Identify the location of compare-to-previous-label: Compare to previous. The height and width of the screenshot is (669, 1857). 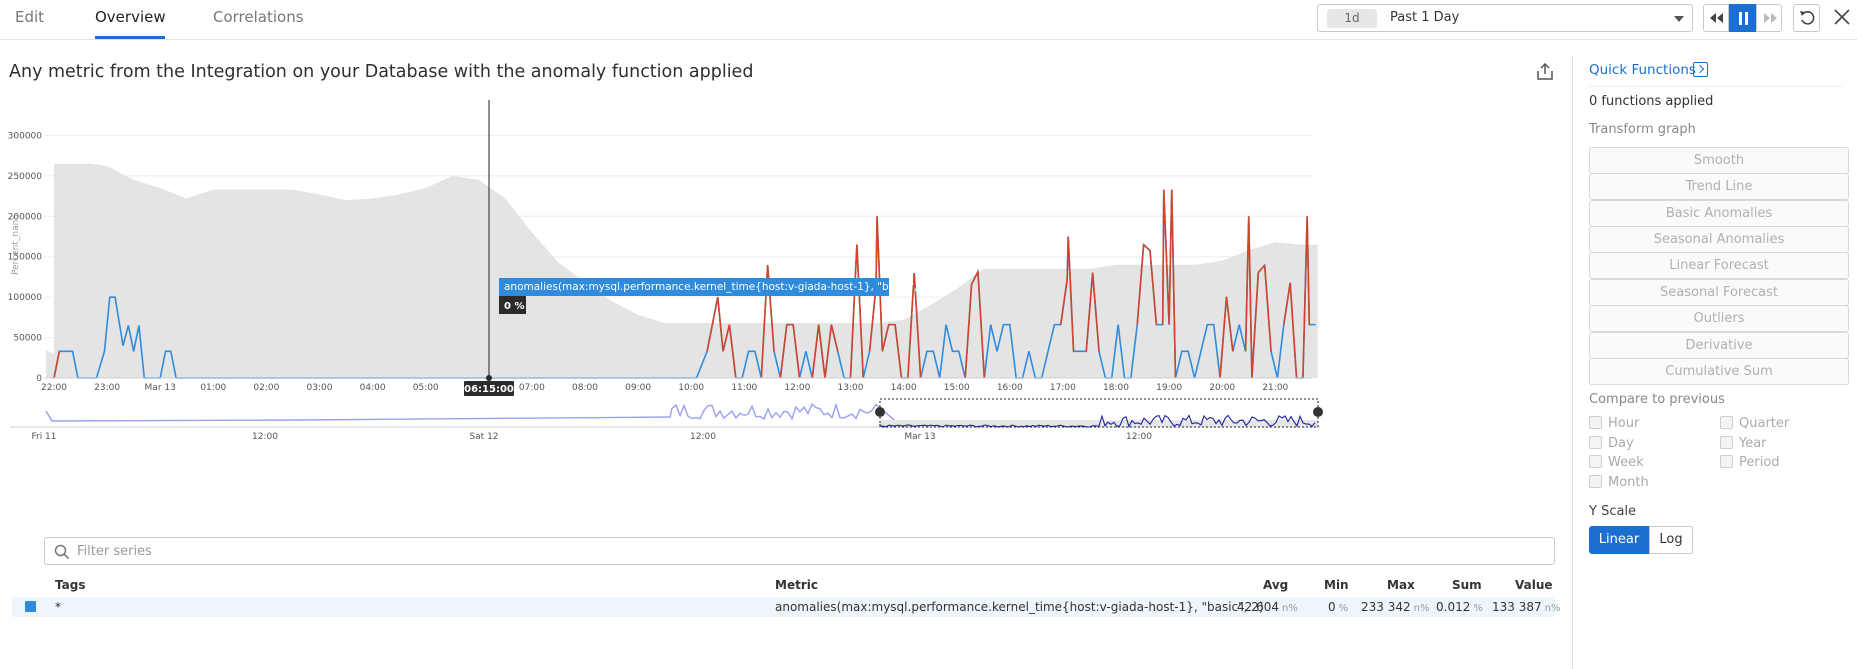
(1657, 399).